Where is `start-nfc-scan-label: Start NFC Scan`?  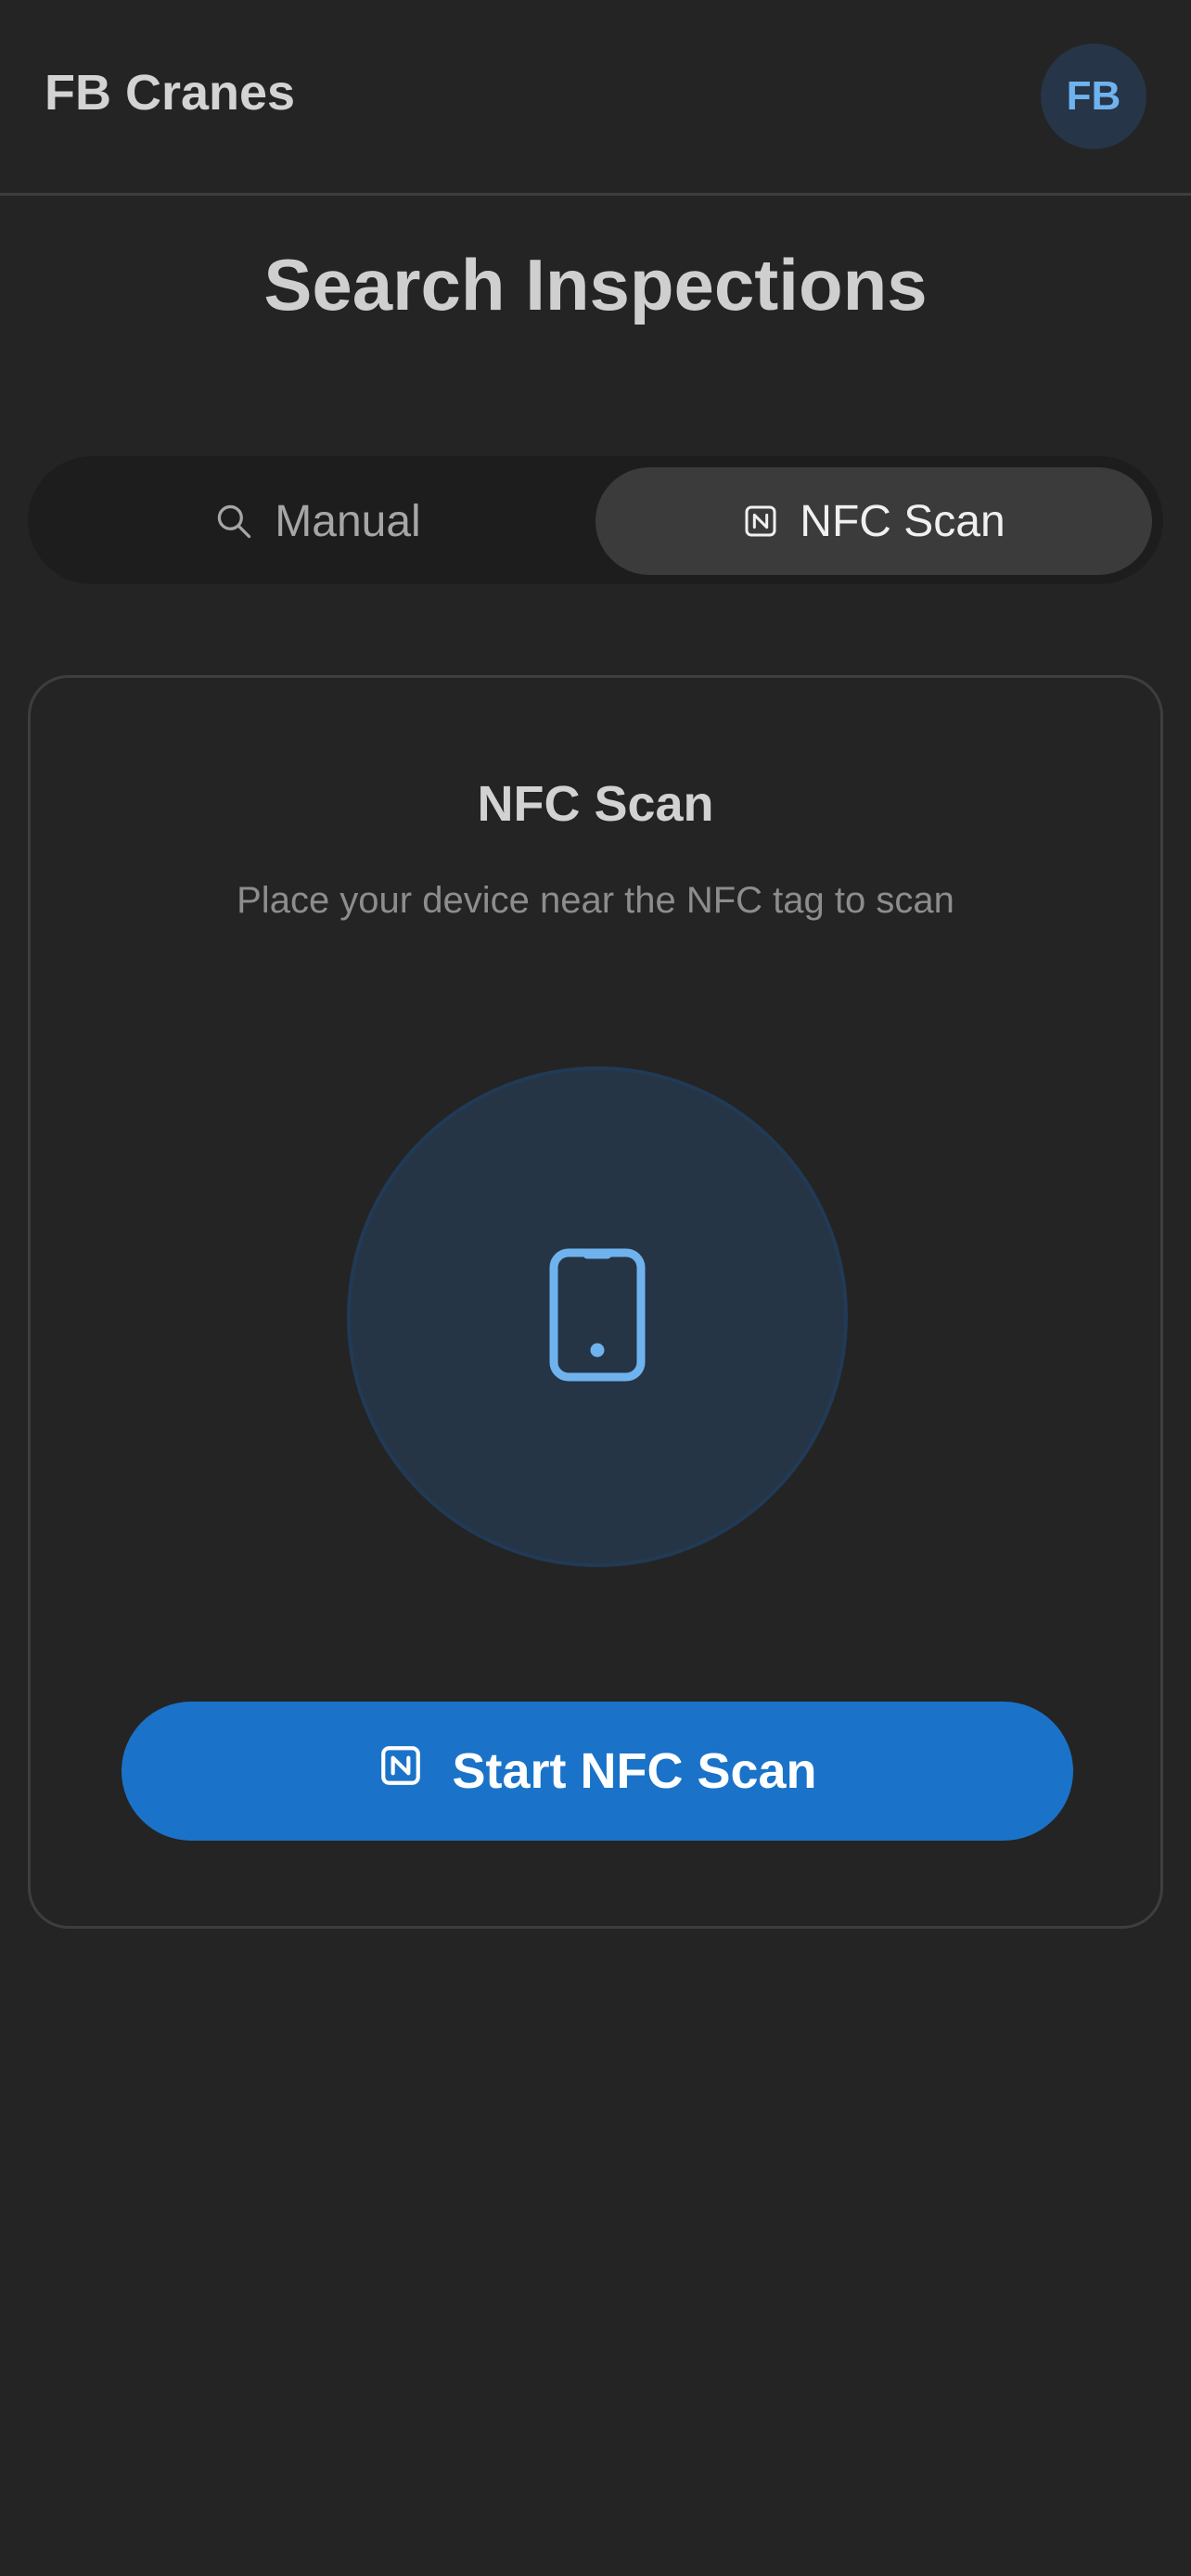 start-nfc-scan-label: Start NFC Scan is located at coordinates (634, 1771).